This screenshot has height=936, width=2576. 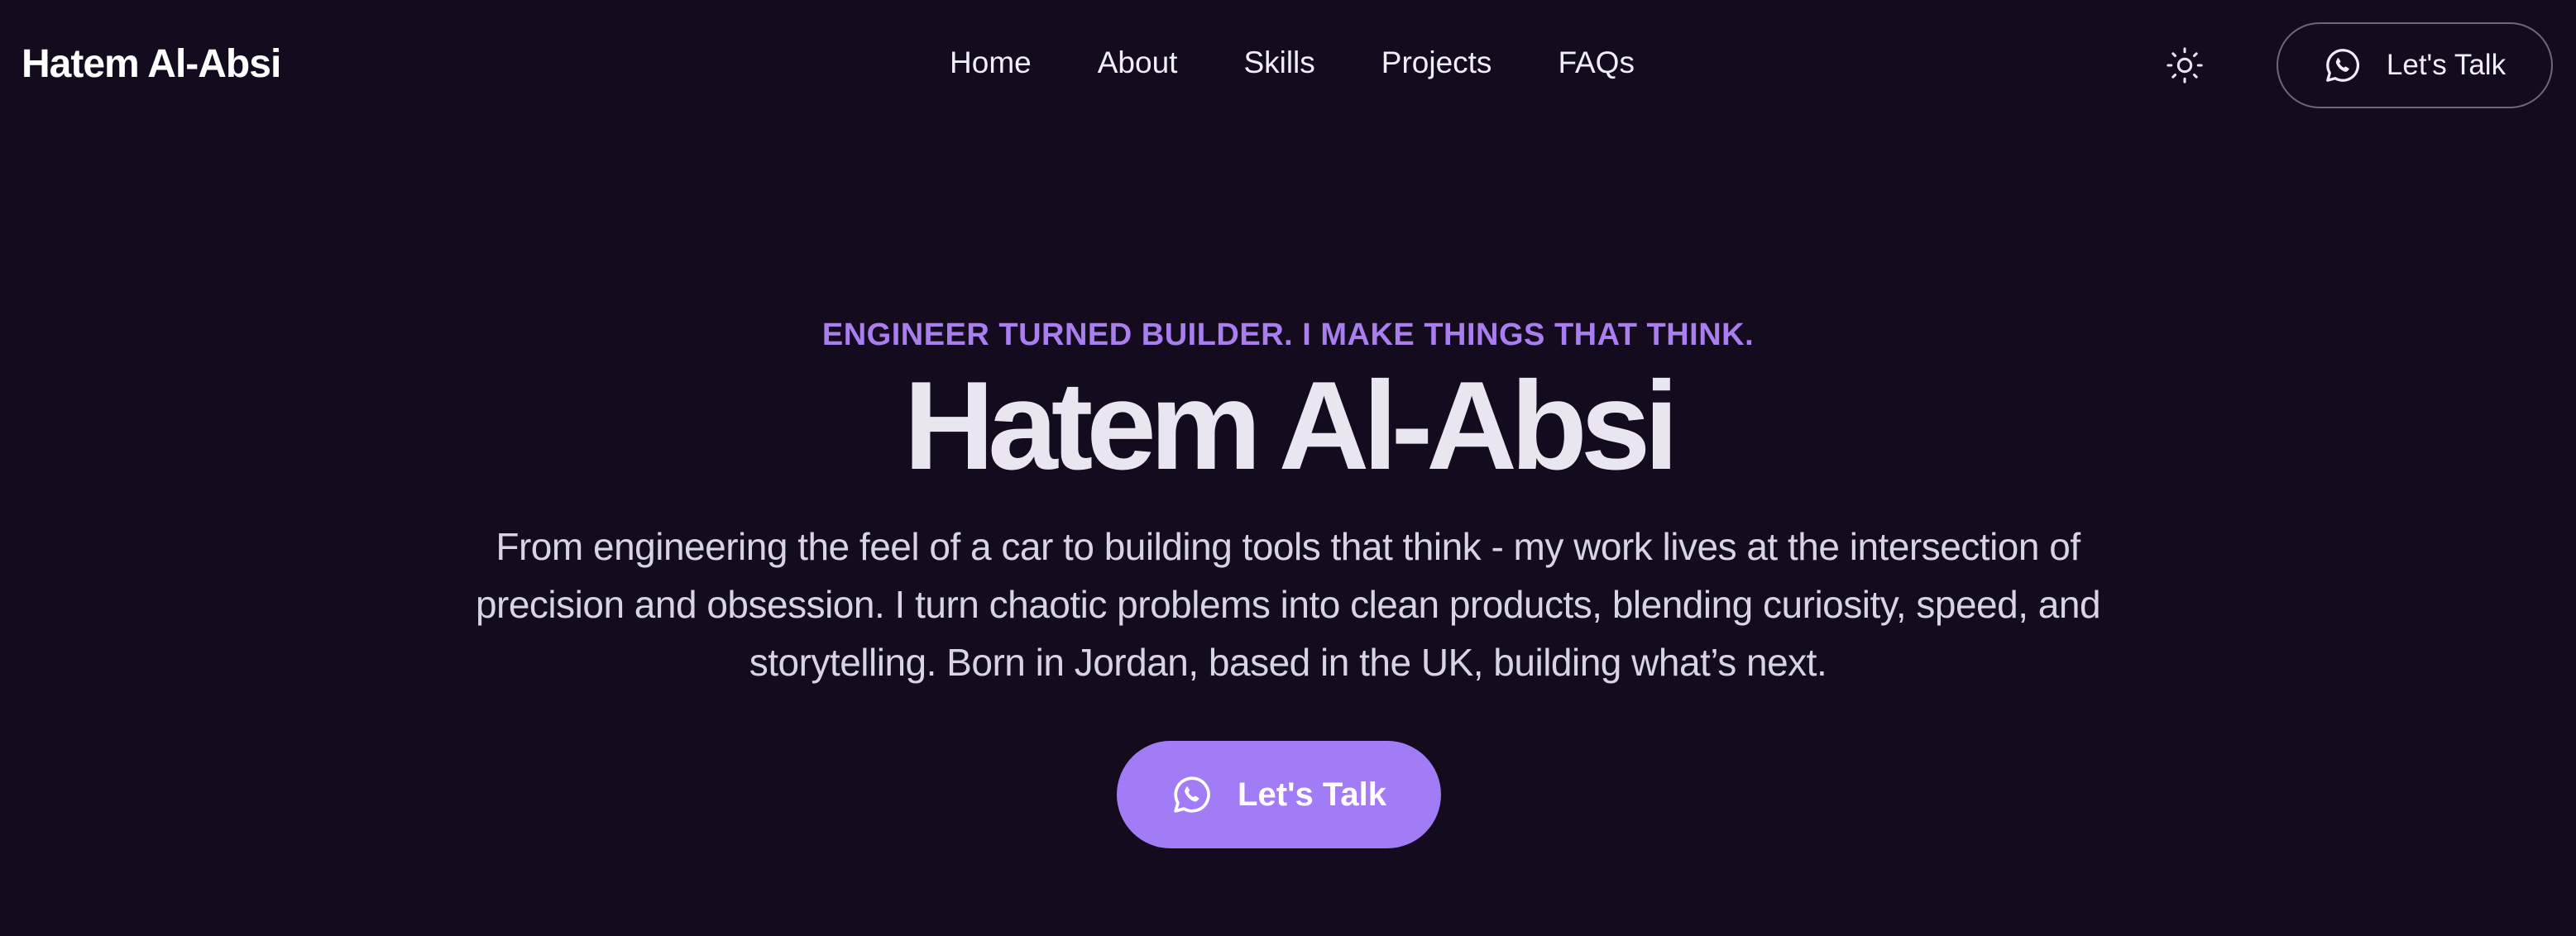 I want to click on hero-title: Hatem Al-Absi, so click(x=1290, y=426).